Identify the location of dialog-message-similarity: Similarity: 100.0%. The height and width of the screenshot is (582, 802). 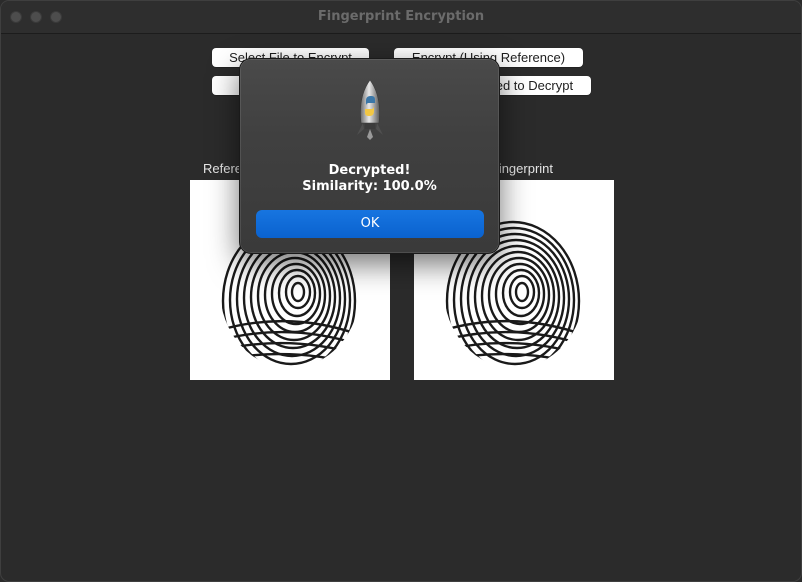
(369, 186).